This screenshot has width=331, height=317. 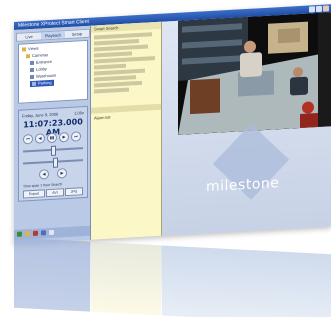 I want to click on person-shirt, so click(x=251, y=65).